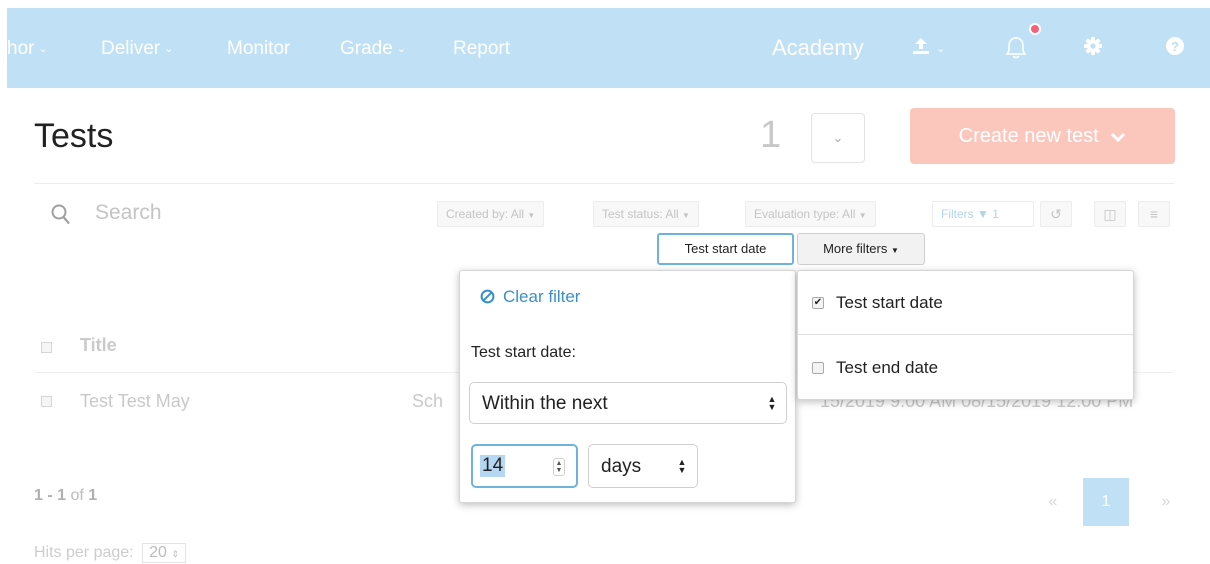 The image size is (1210, 564). Describe the element at coordinates (98, 345) in the screenshot. I see `column-header-title: Title` at that location.